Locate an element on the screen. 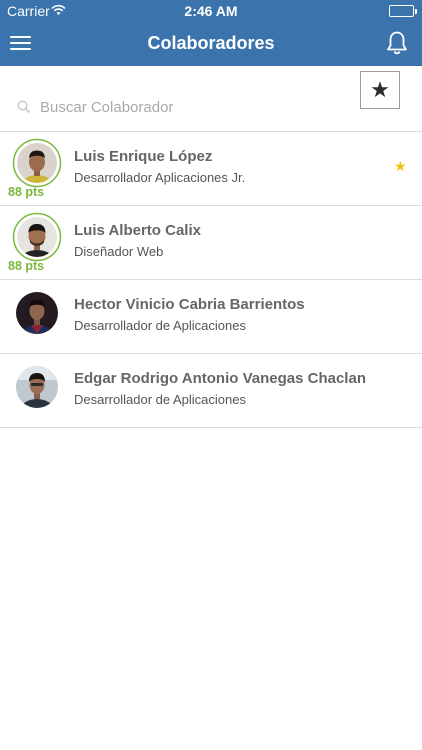 The width and height of the screenshot is (422, 750). favorite-star-icon: ★ is located at coordinates (400, 166).